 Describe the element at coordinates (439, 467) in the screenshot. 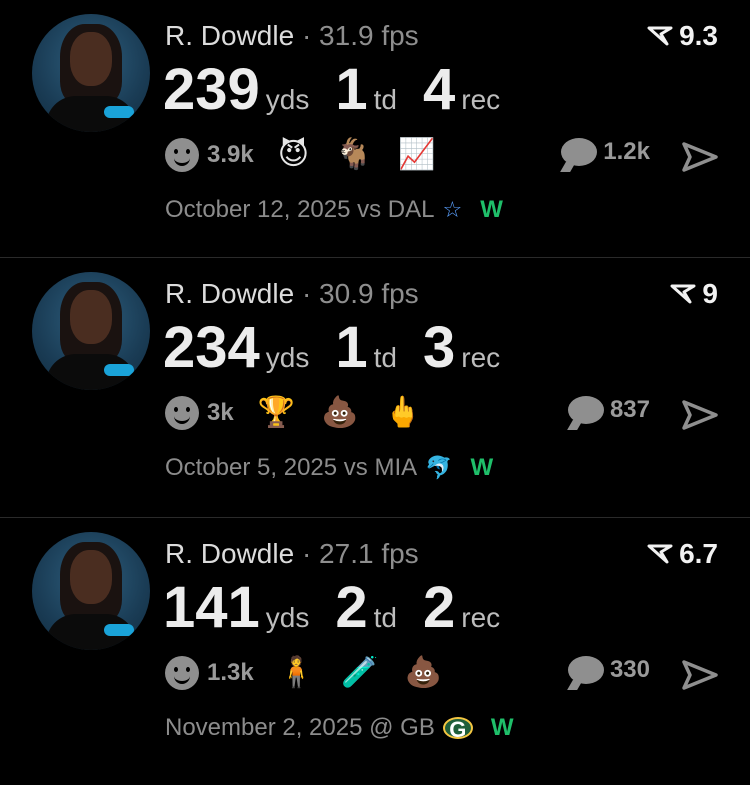

I see `opponent-logo-icon: 🐬` at that location.